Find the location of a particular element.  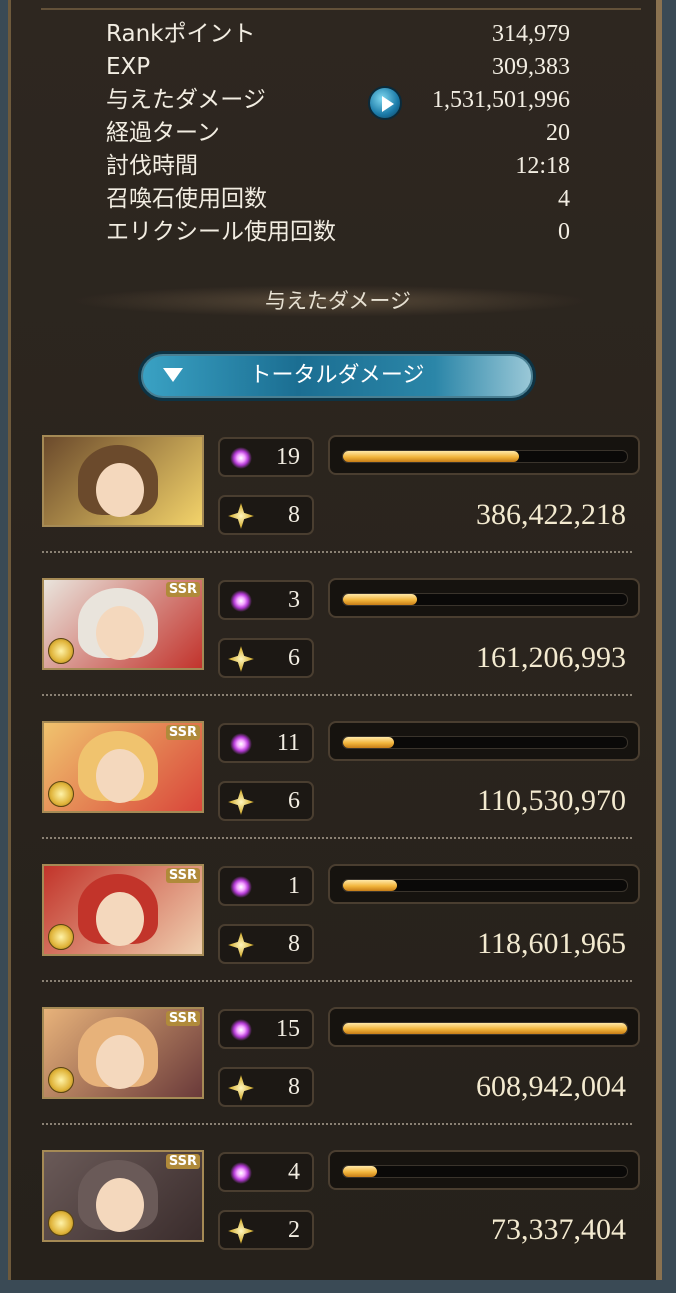

stat-turns: 経過ターン 20 is located at coordinates (338, 133).